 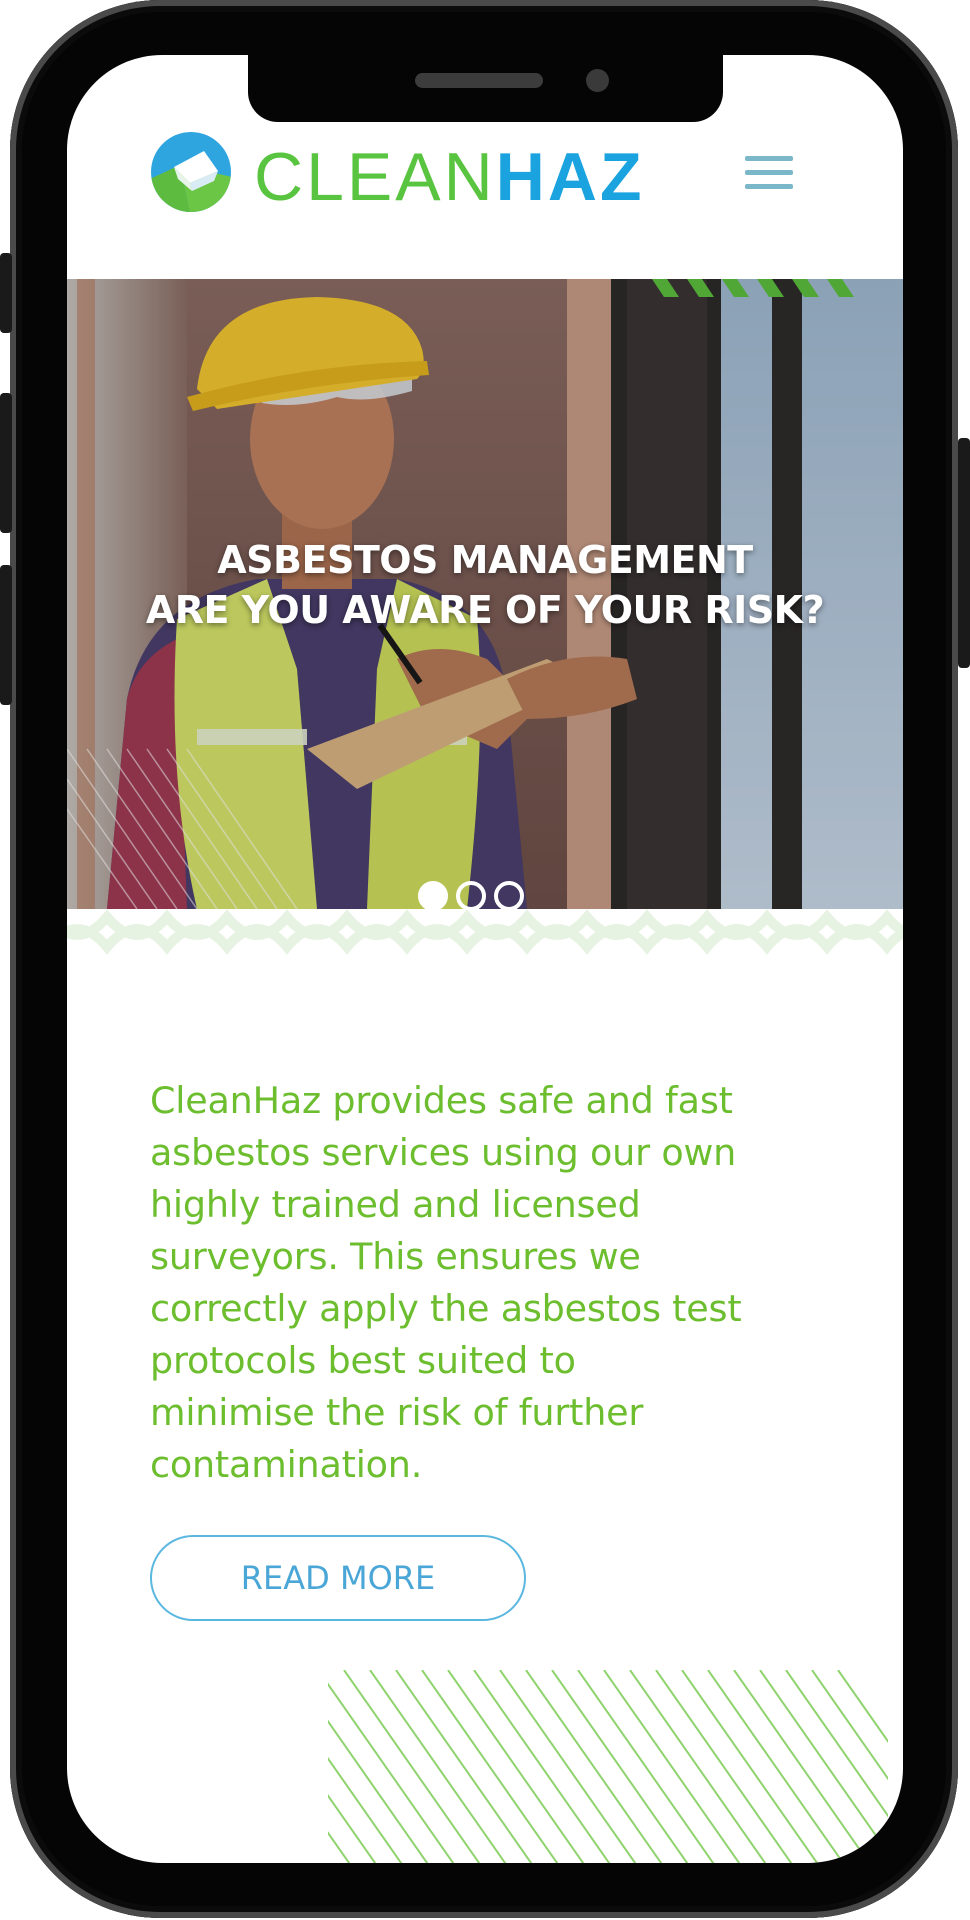 What do you see at coordinates (597, 80) in the screenshot?
I see `front-camera` at bounding box center [597, 80].